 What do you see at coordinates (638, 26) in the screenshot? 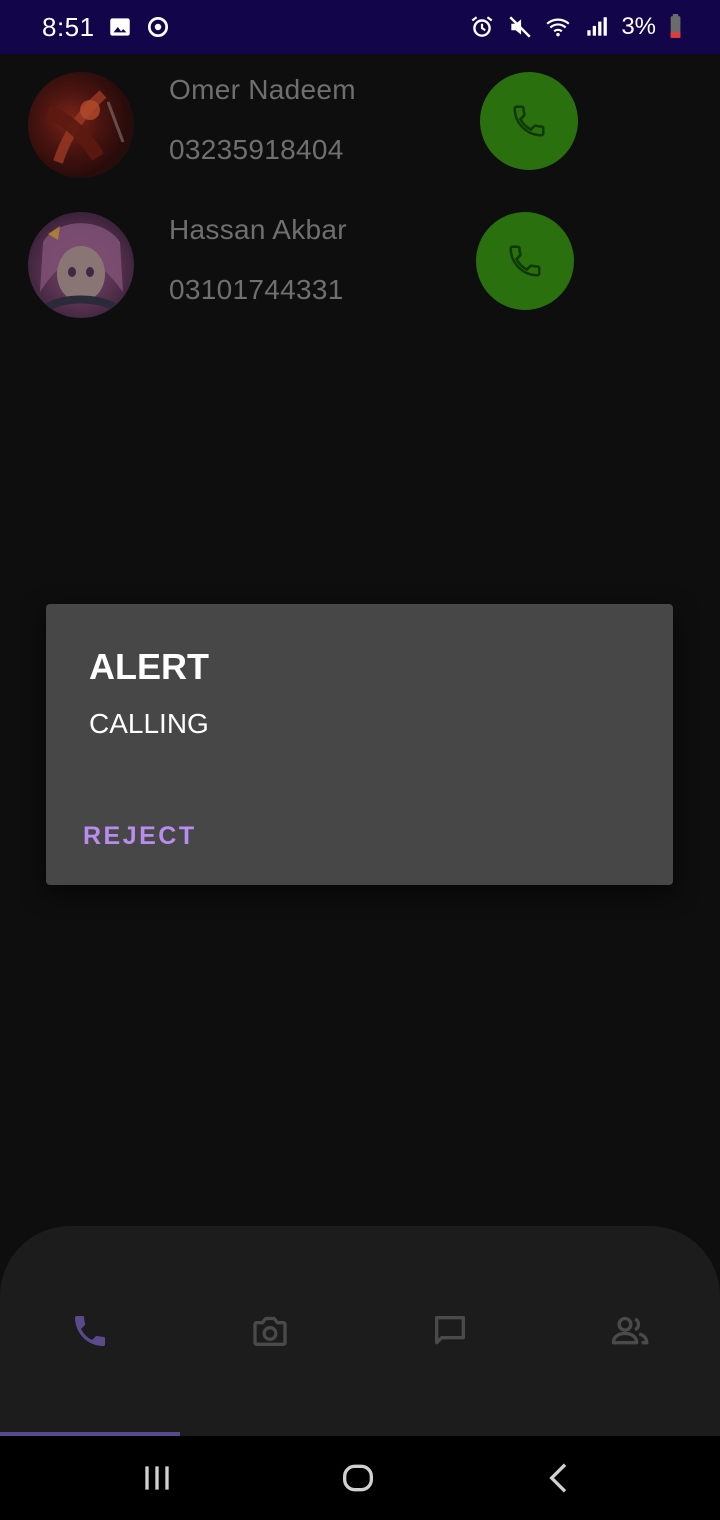
I see `battery-percent: 3%` at bounding box center [638, 26].